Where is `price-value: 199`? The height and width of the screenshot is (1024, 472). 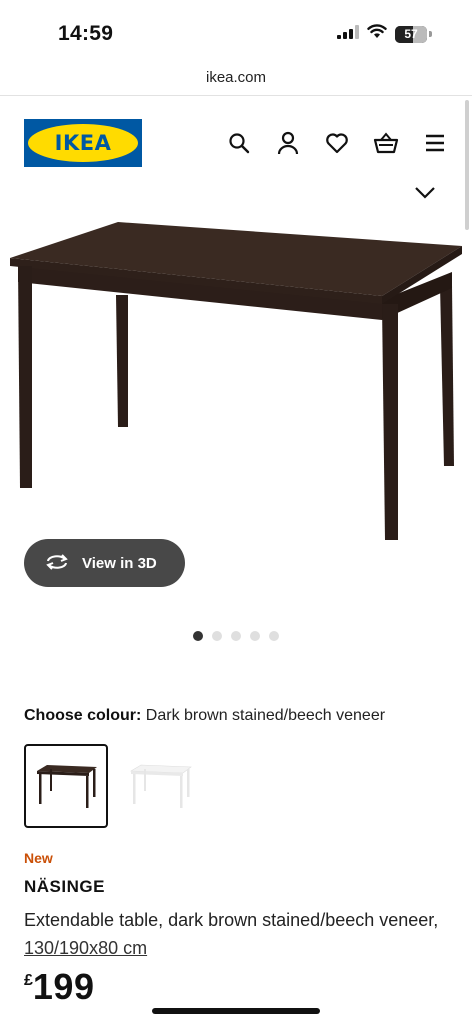
price-value: 199 is located at coordinates (63, 986).